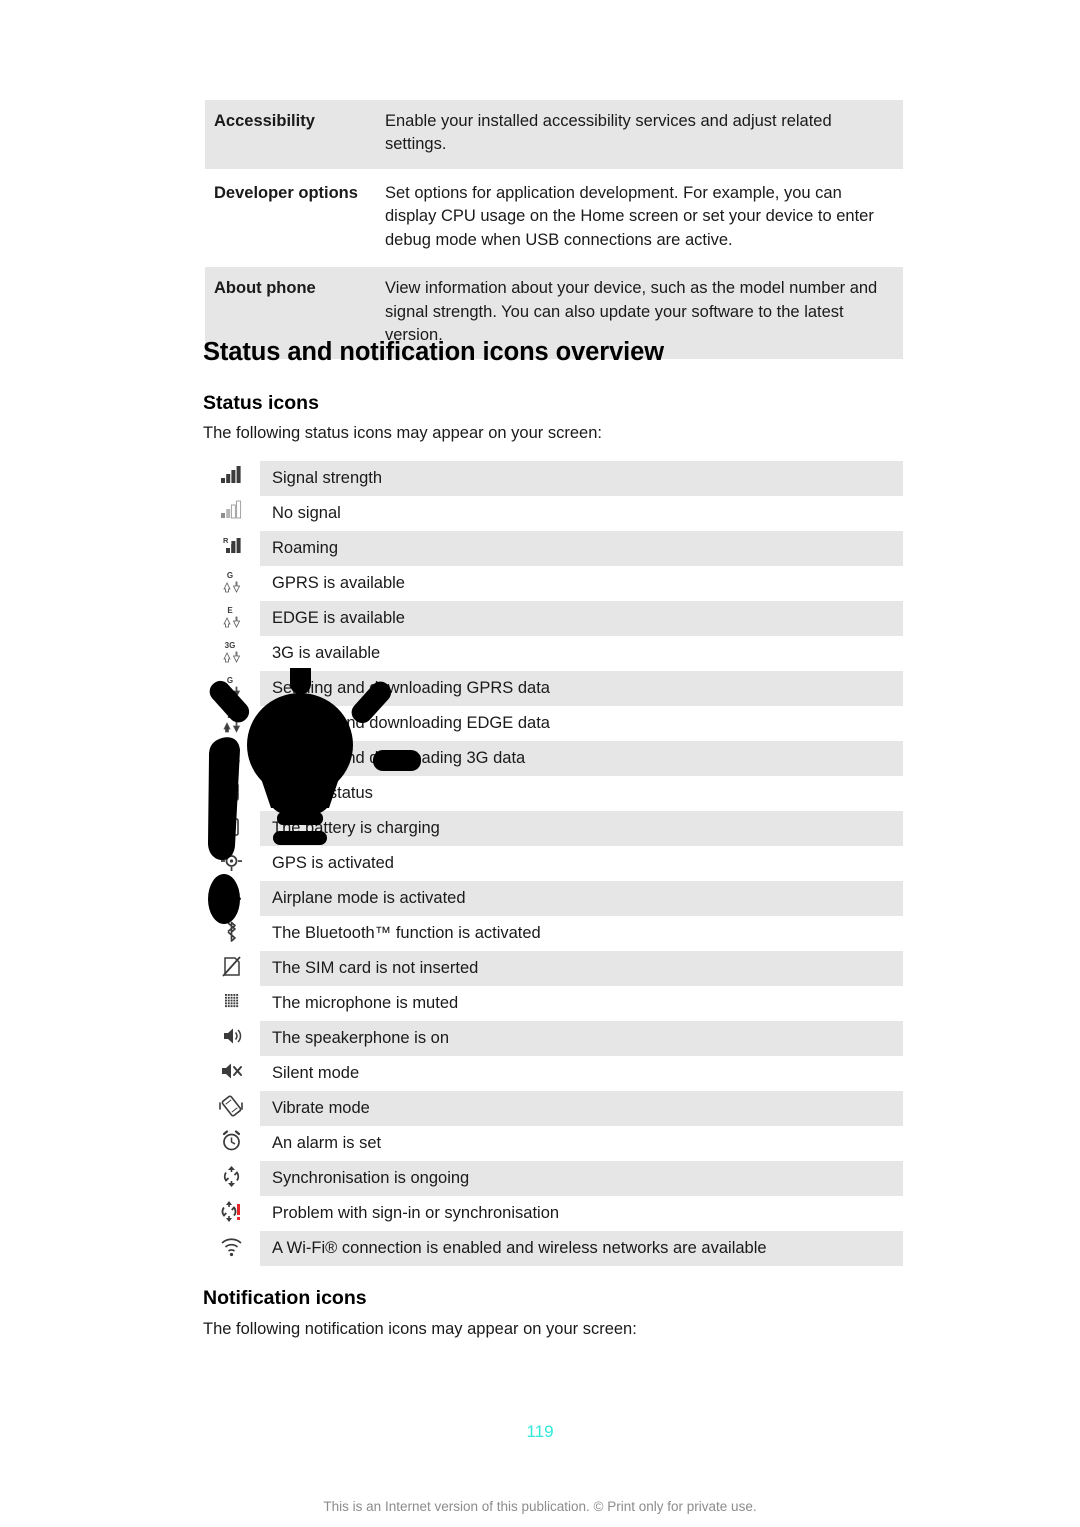 The height and width of the screenshot is (1527, 1080). I want to click on 3g-data-transfer-icon: 3G, so click(232, 756).